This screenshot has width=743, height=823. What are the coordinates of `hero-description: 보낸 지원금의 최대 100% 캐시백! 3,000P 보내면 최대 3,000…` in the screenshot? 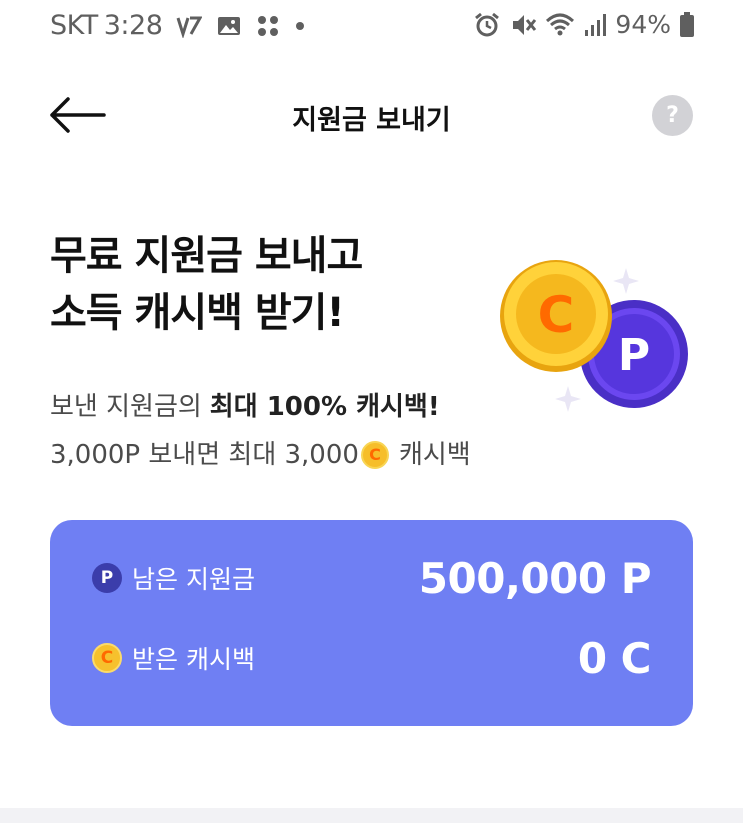 It's located at (260, 431).